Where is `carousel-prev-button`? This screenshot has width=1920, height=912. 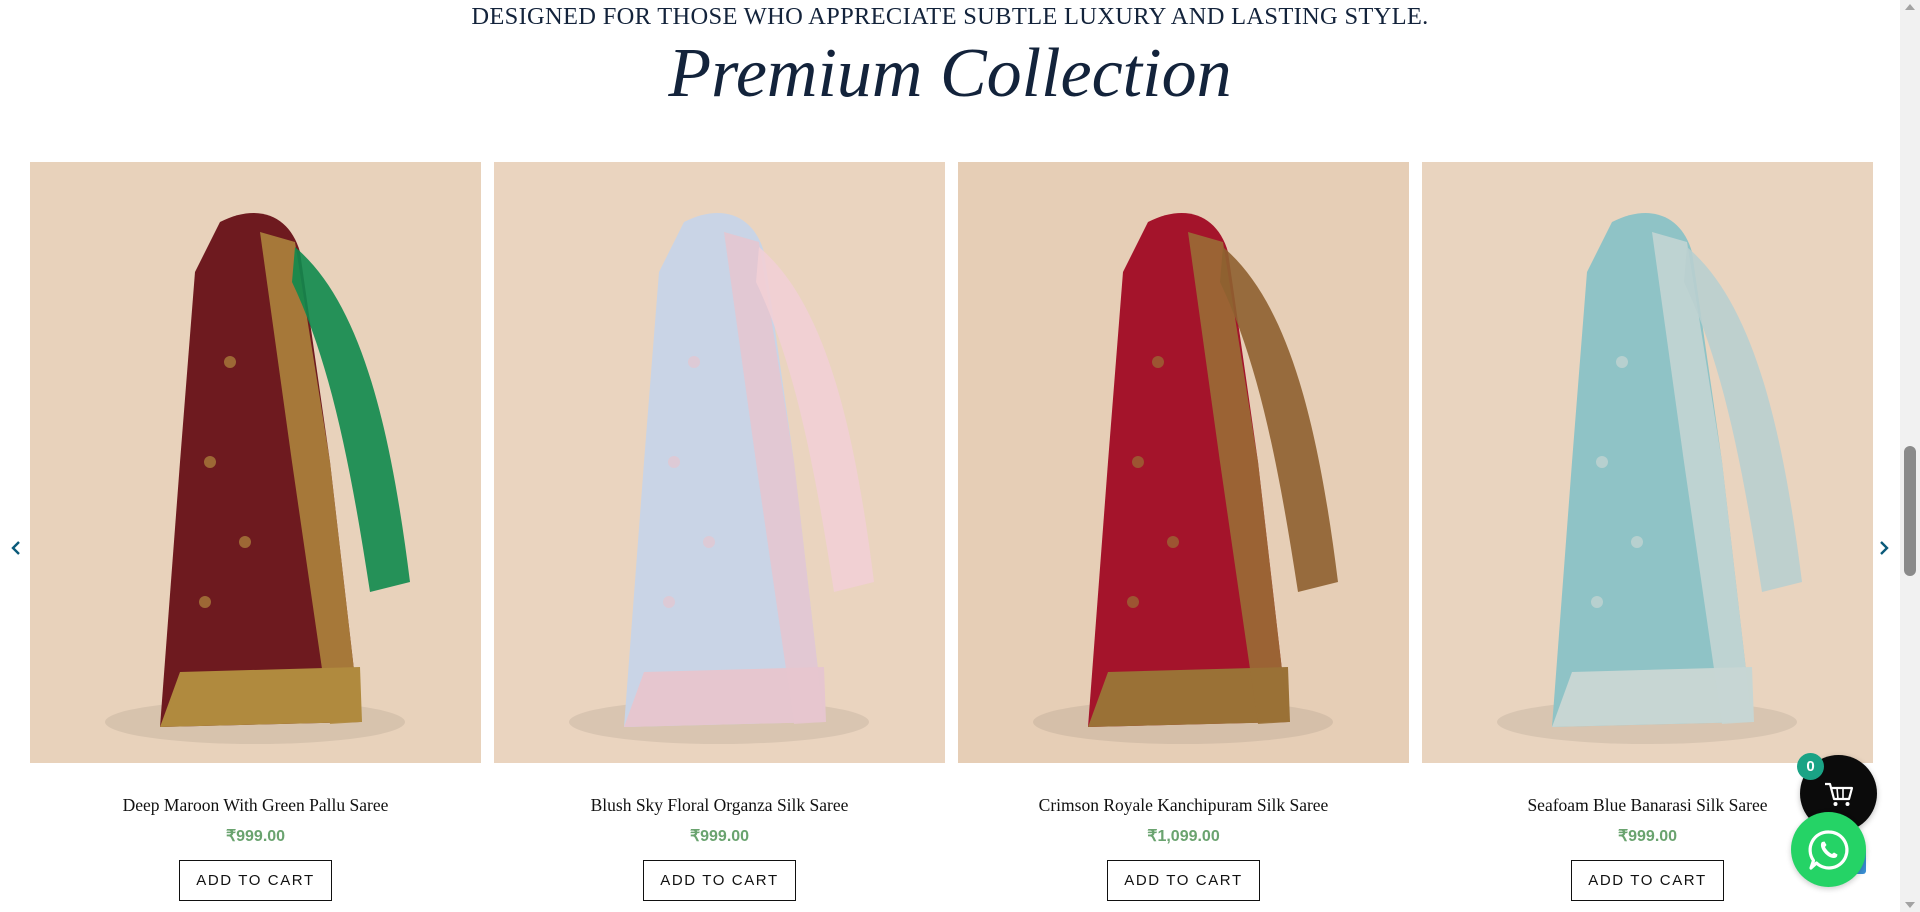
carousel-prev-button is located at coordinates (16, 548).